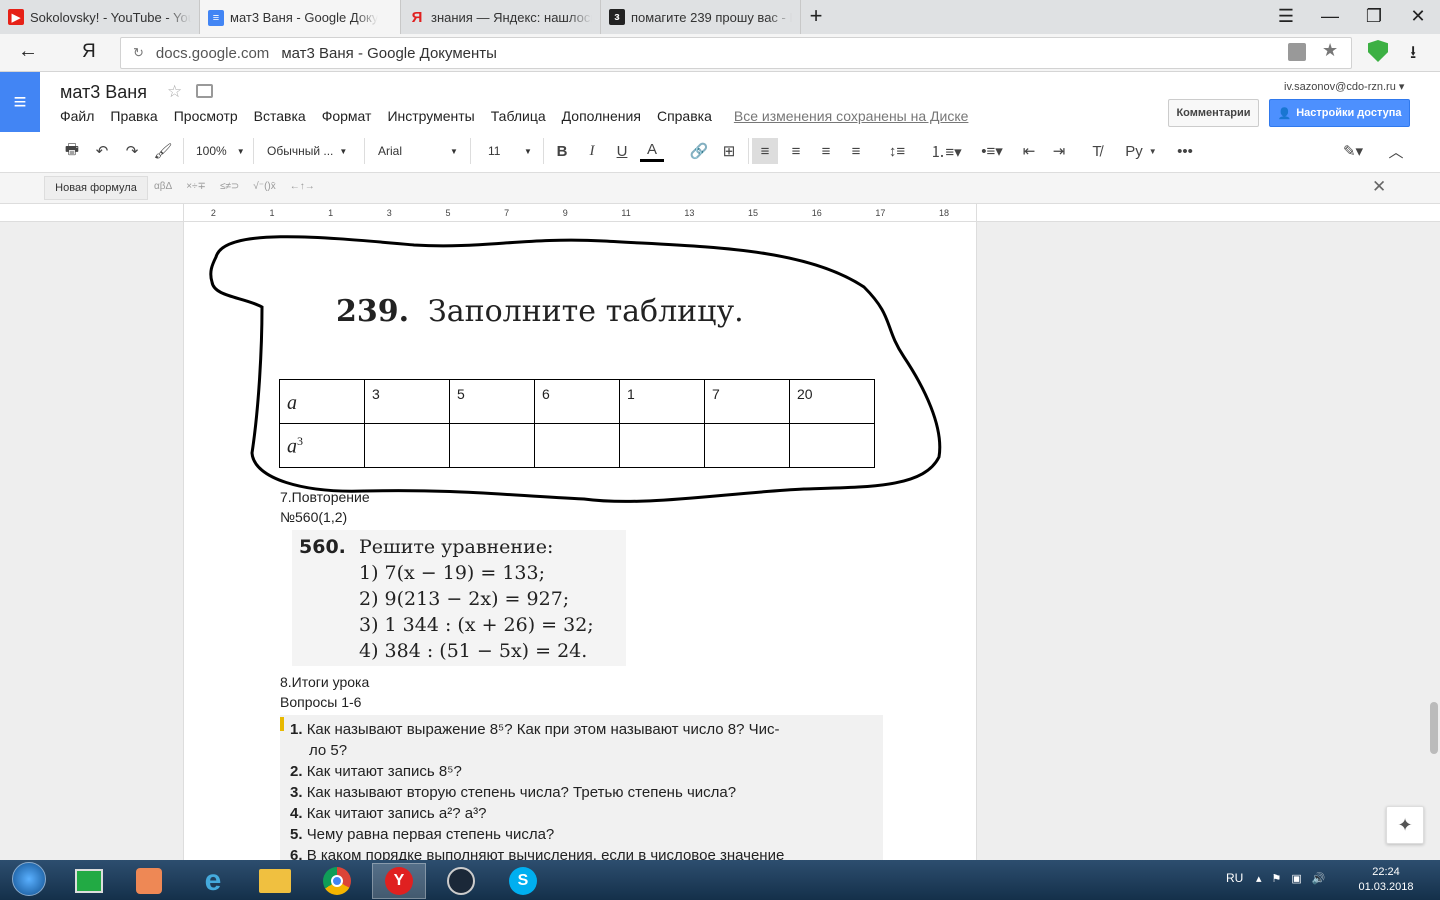  What do you see at coordinates (1097, 151) in the screenshot?
I see `clear-formatting-icon: T̸` at bounding box center [1097, 151].